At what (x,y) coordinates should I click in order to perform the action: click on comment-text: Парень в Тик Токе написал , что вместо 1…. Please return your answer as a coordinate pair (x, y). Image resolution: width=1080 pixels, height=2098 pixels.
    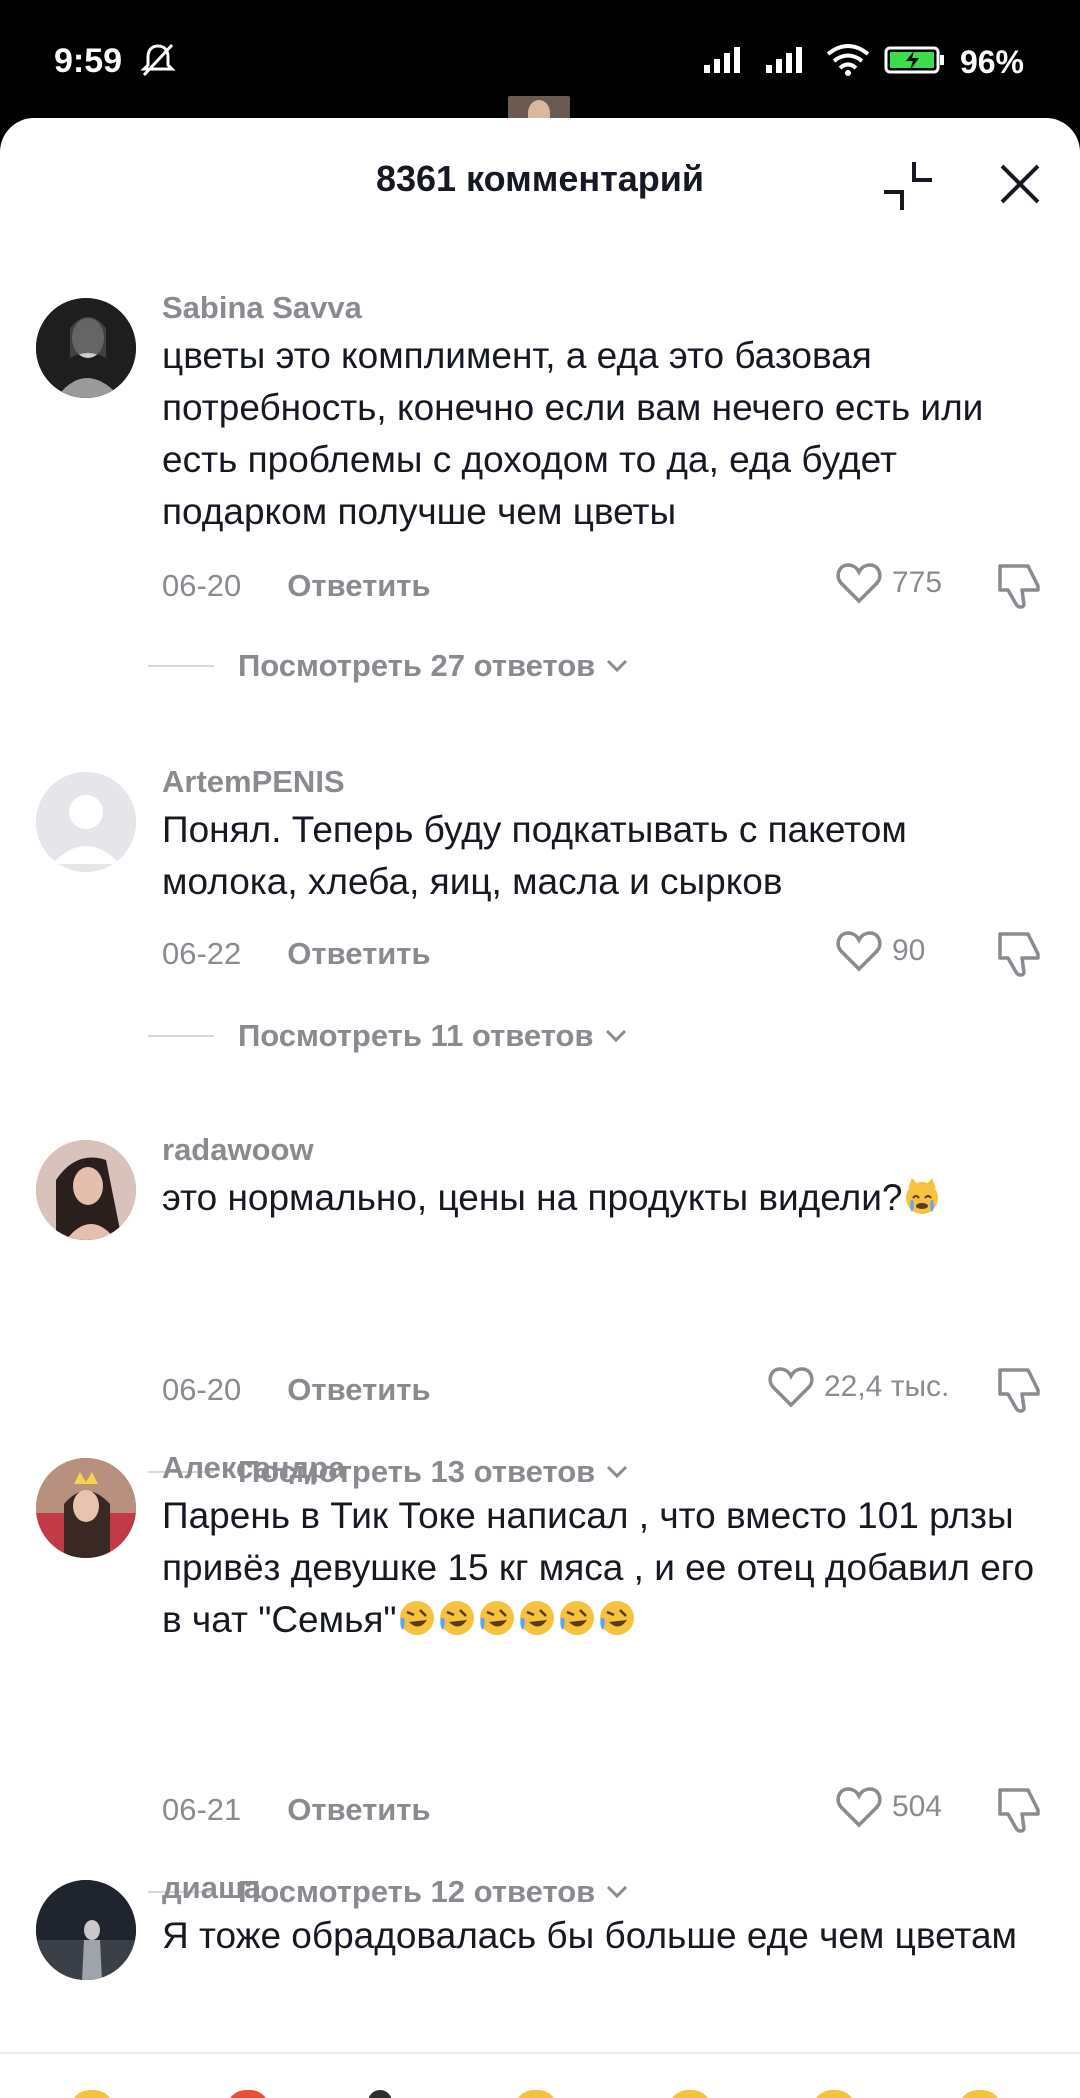
    Looking at the image, I should click on (602, 1568).